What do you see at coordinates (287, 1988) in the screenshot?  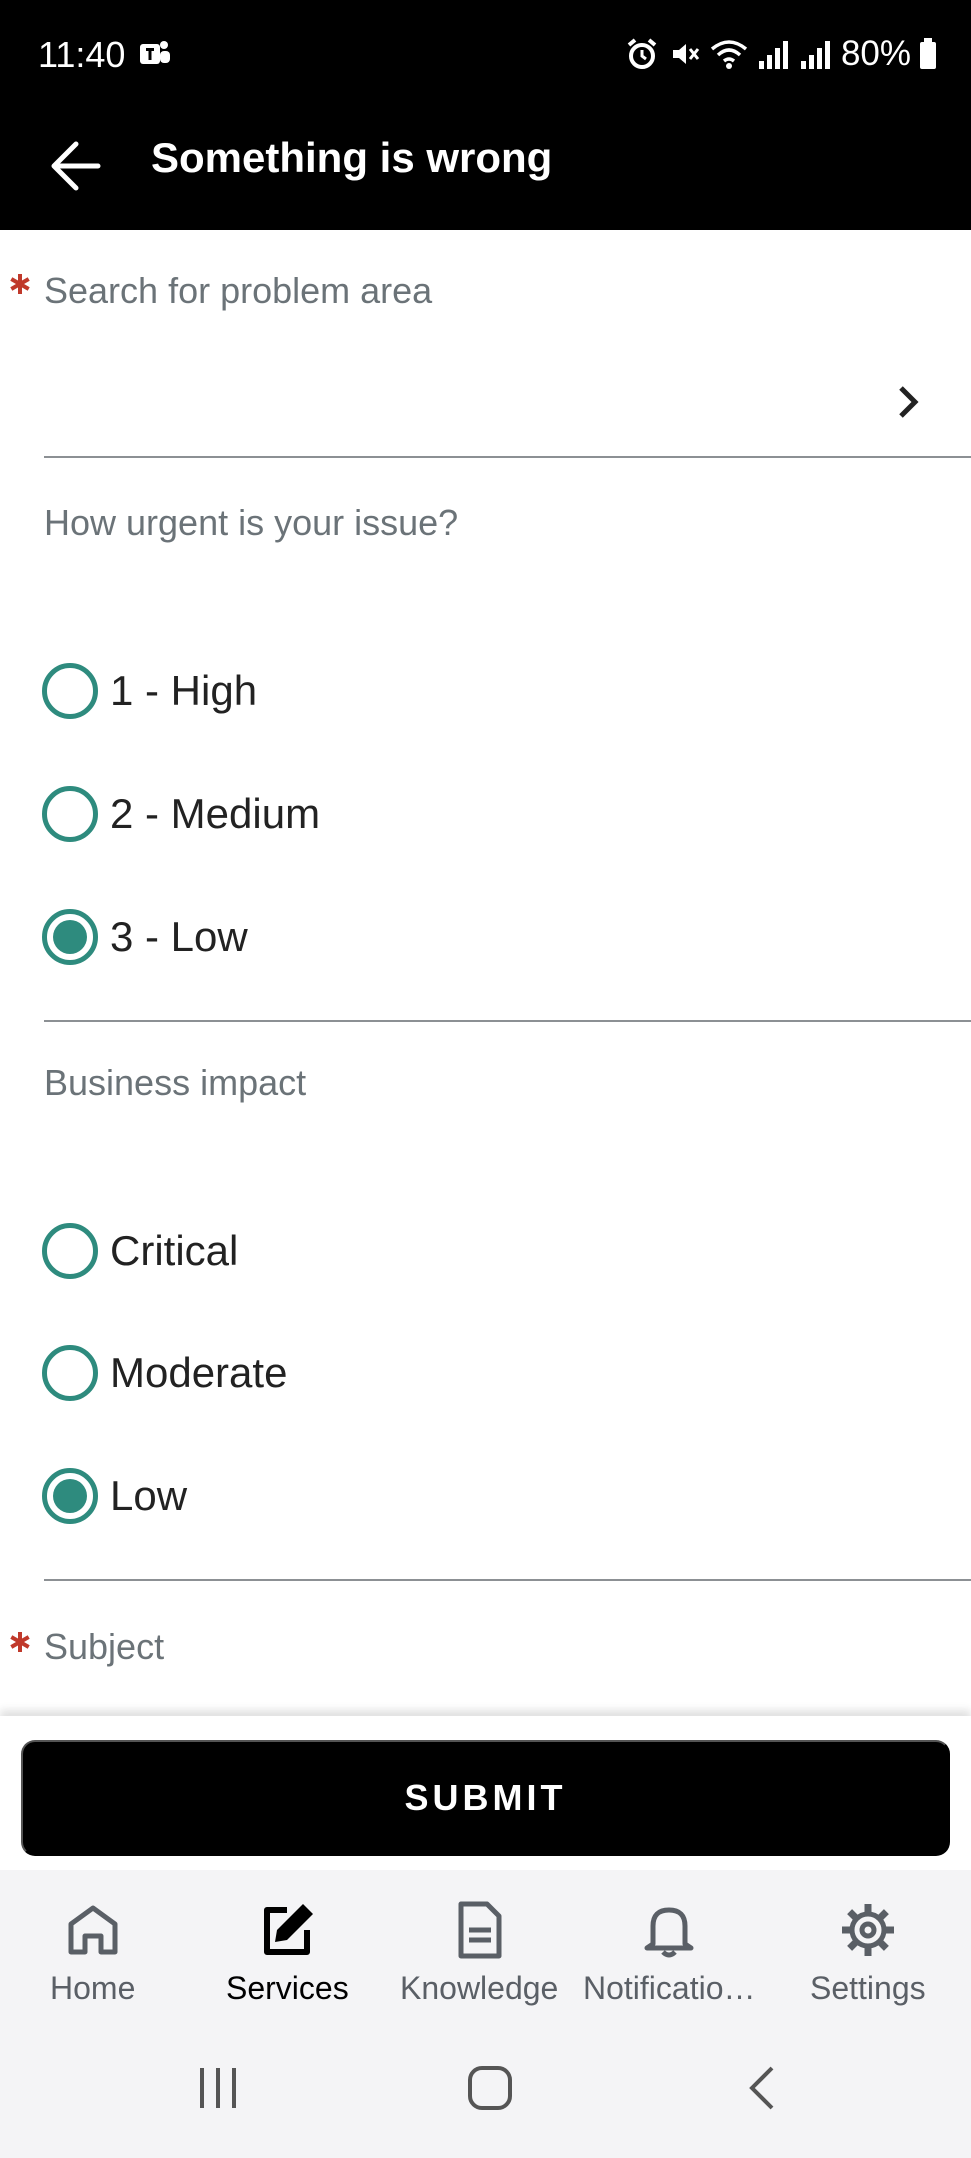 I see `nav-label: Services` at bounding box center [287, 1988].